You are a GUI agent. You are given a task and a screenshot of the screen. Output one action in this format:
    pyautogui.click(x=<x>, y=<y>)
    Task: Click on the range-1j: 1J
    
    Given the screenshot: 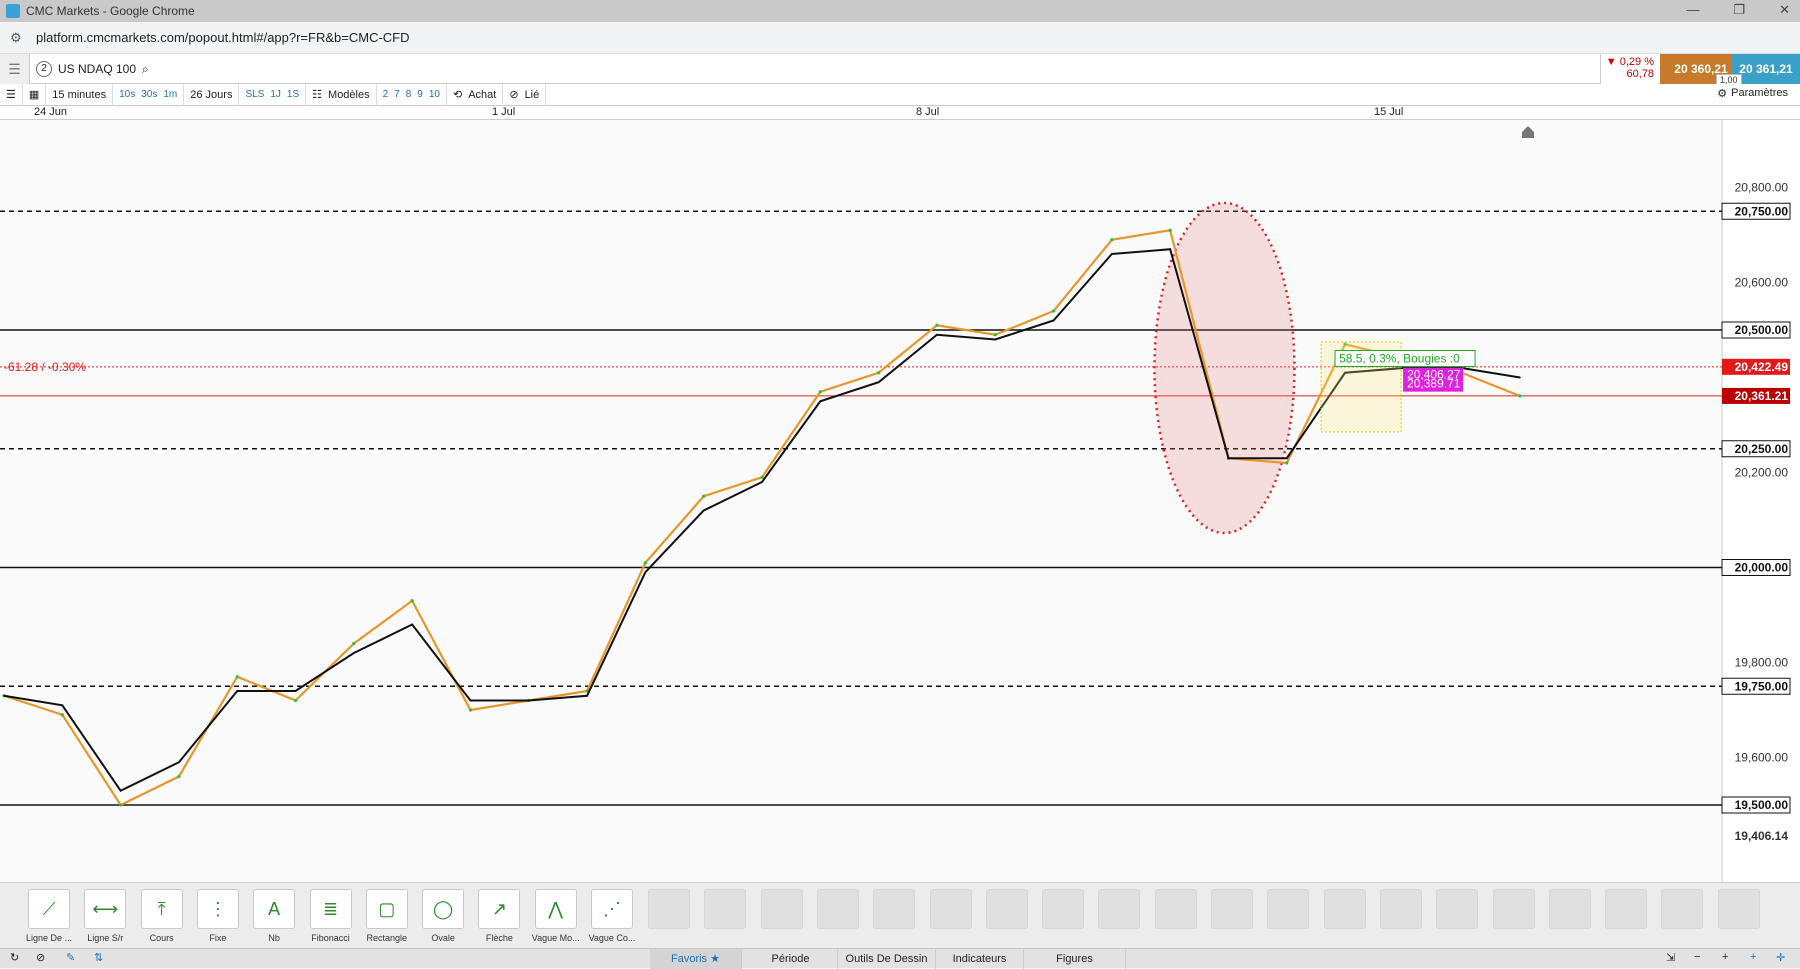 What is the action you would take?
    pyautogui.click(x=275, y=94)
    